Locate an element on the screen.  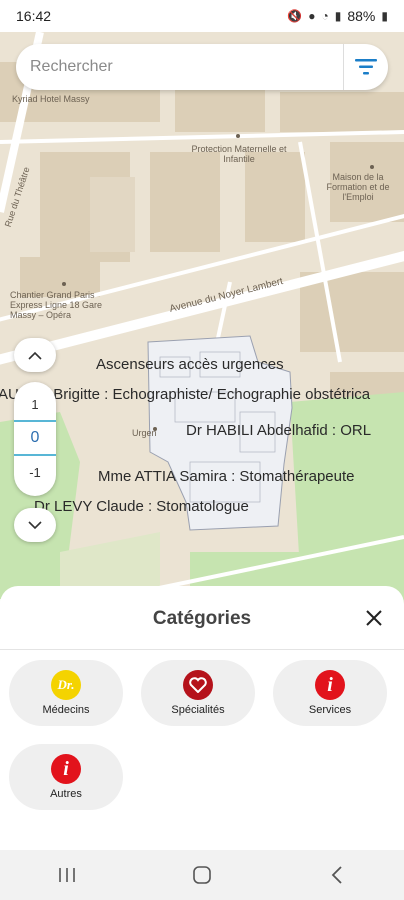
doctor-icon-text: Dr. is located at coordinates (66, 684).